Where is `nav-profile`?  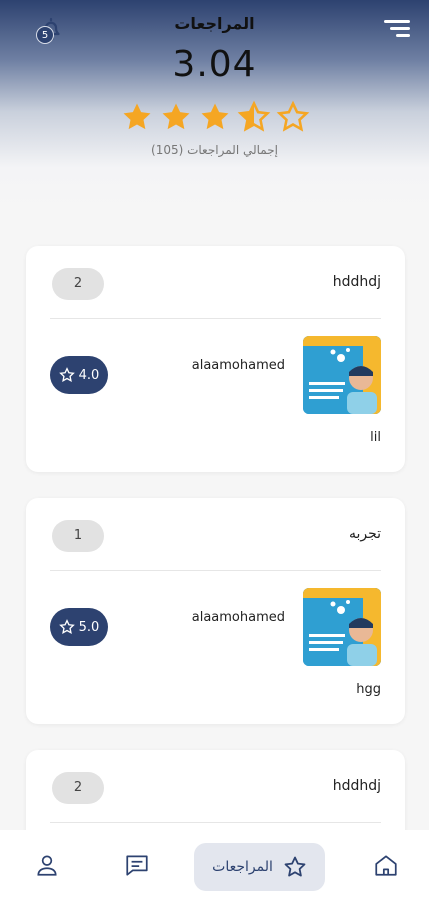
nav-profile is located at coordinates (47, 865).